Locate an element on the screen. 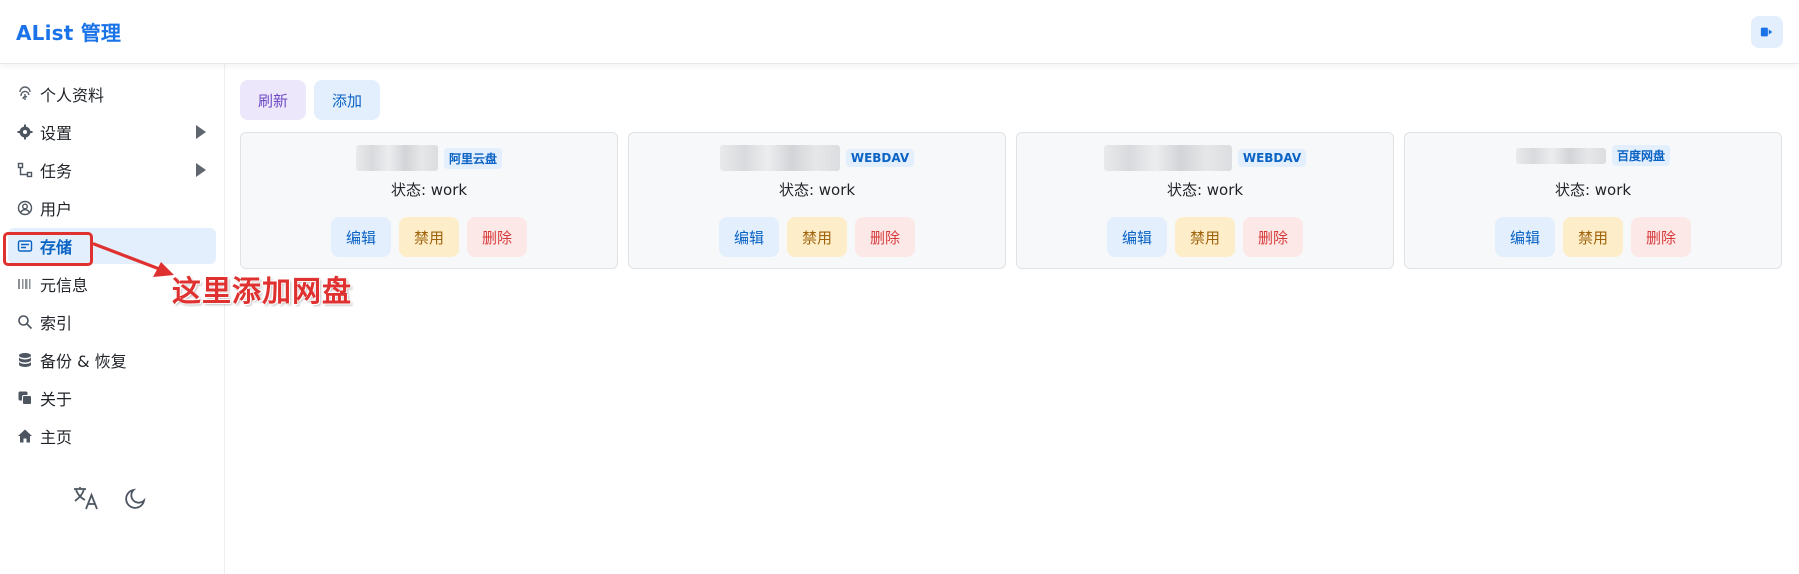  language-button is located at coordinates (86, 498).